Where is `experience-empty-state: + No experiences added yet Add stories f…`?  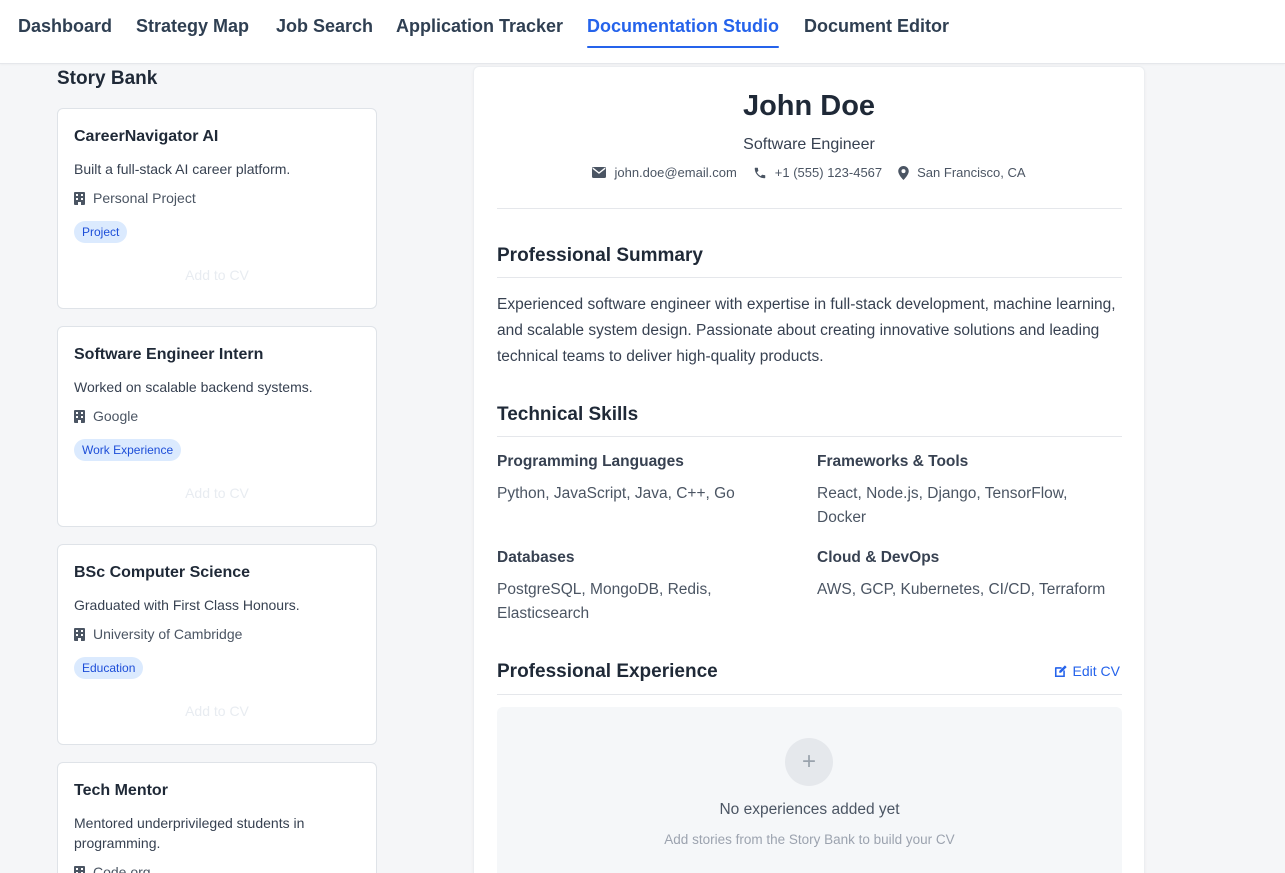 experience-empty-state: + No experiences added yet Add stories f… is located at coordinates (809, 790).